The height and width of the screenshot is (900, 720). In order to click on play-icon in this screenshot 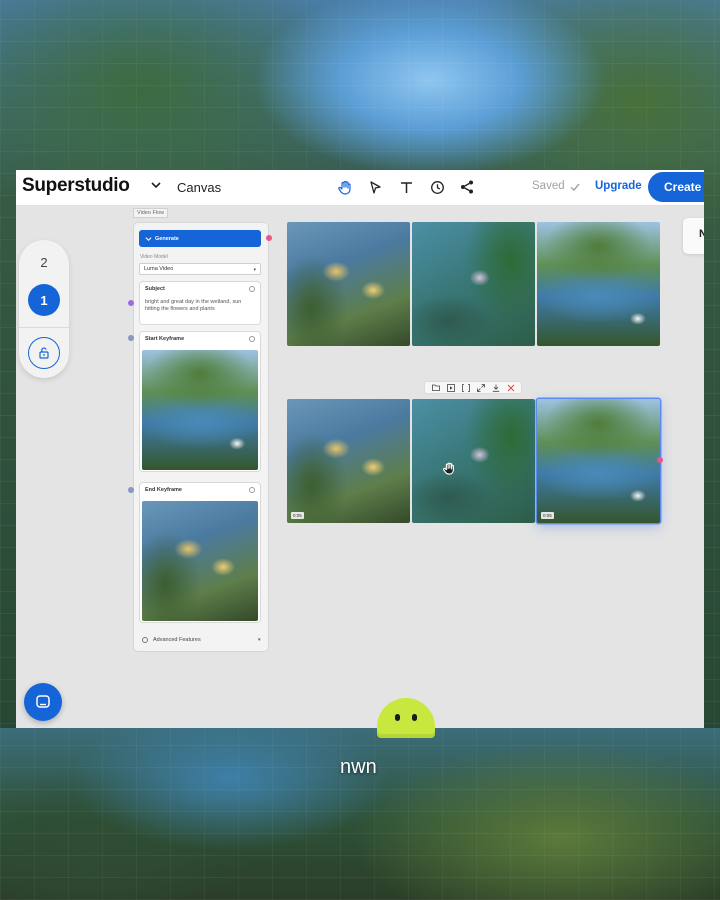, I will do `click(450, 387)`.